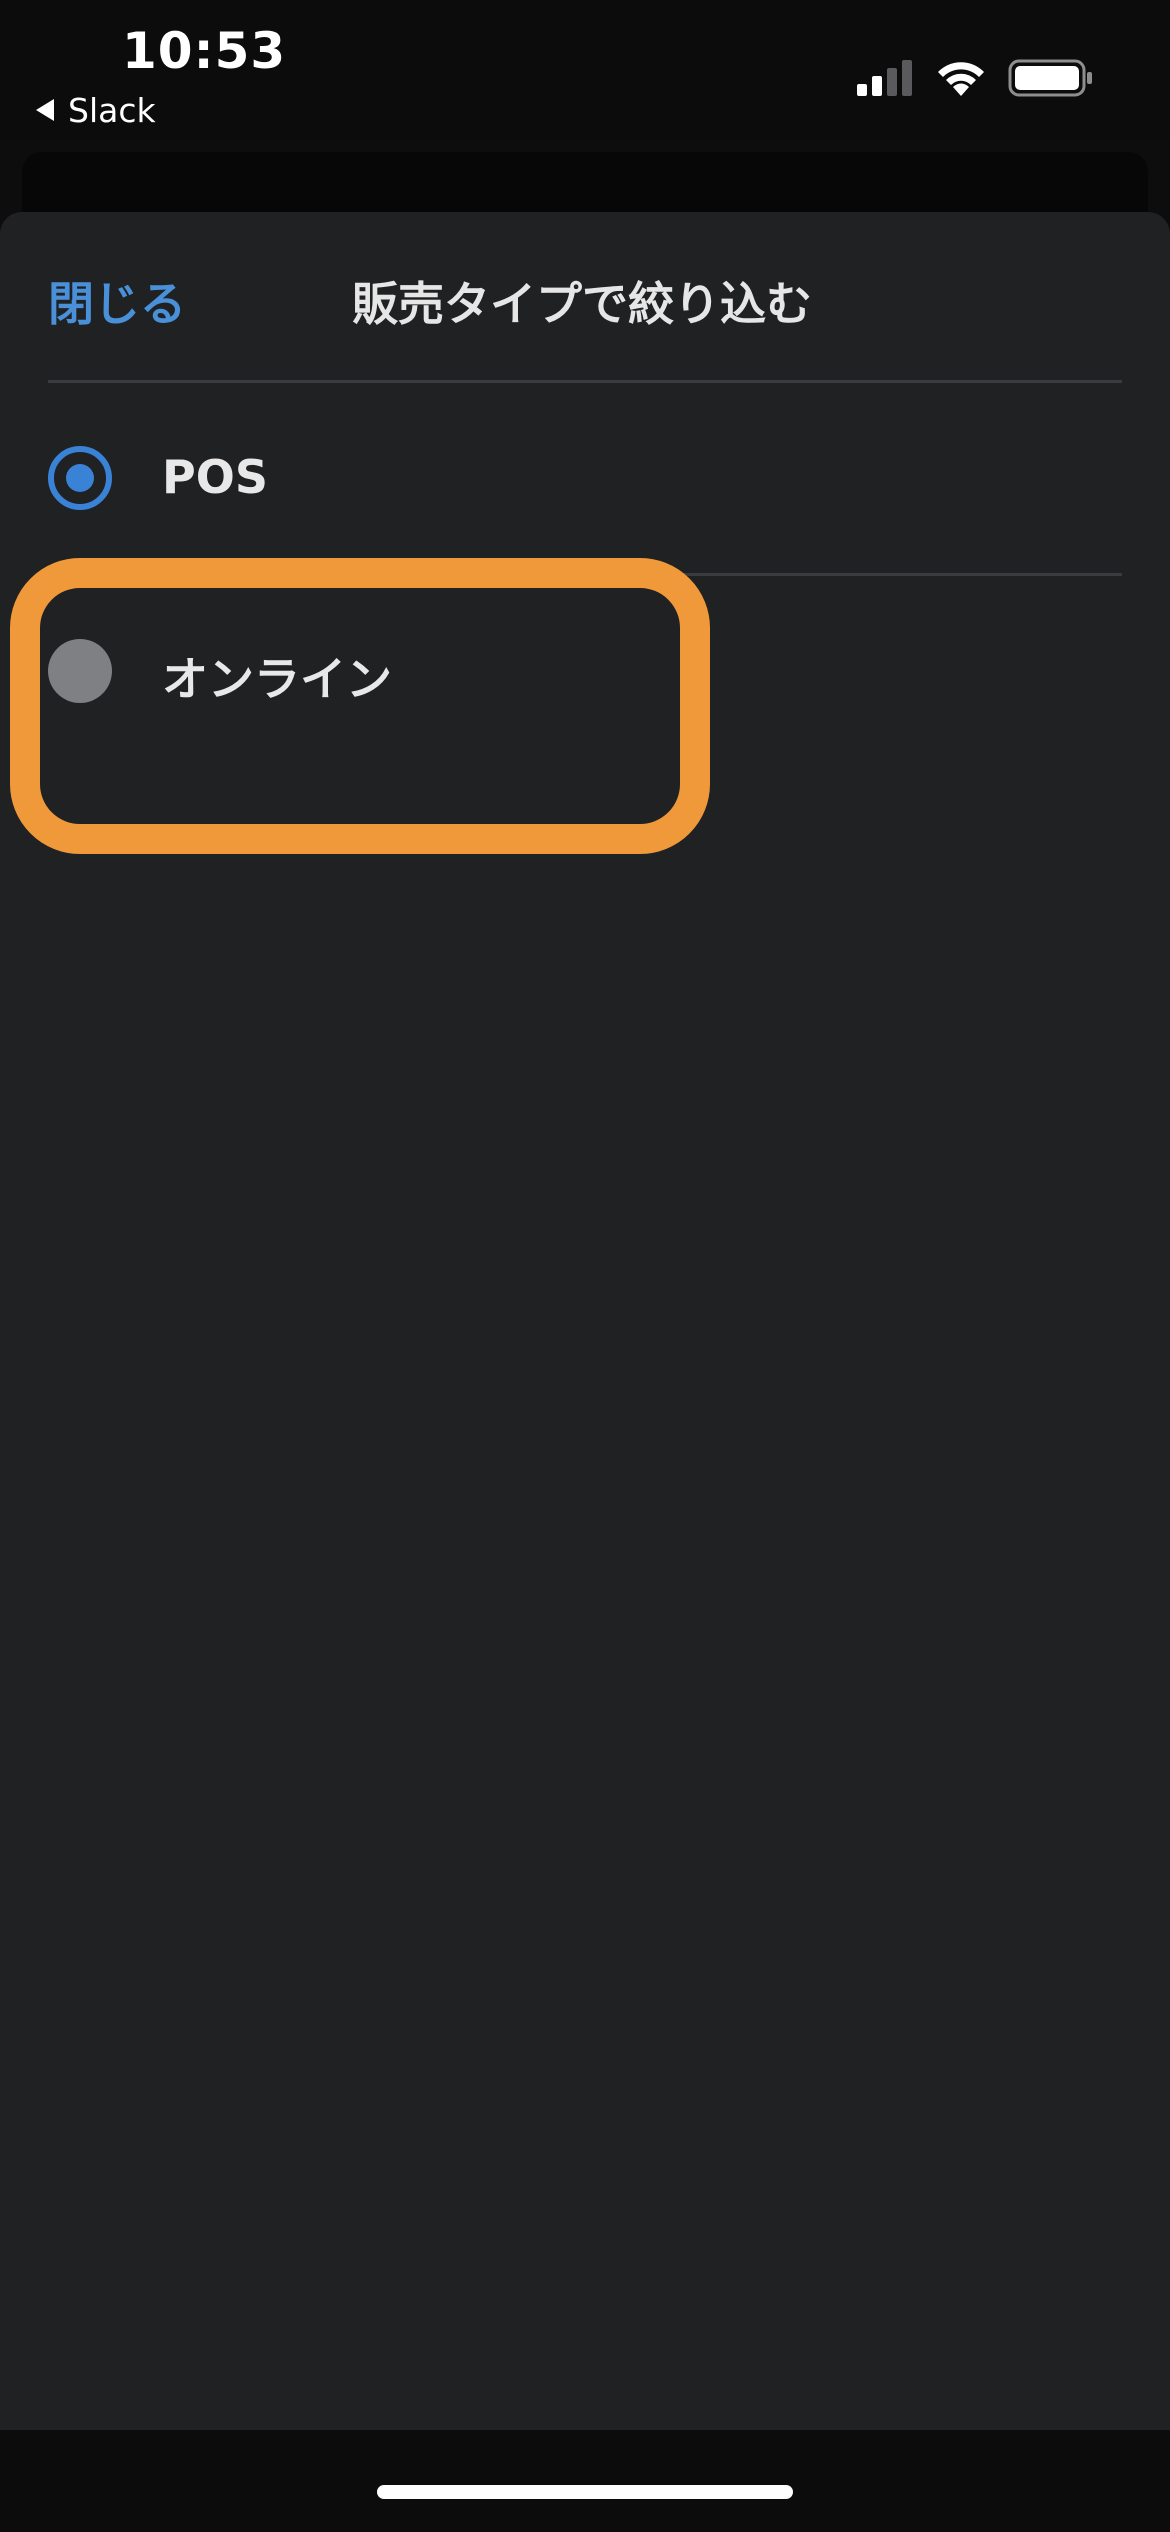  What do you see at coordinates (1050, 78) in the screenshot?
I see `battery-icon` at bounding box center [1050, 78].